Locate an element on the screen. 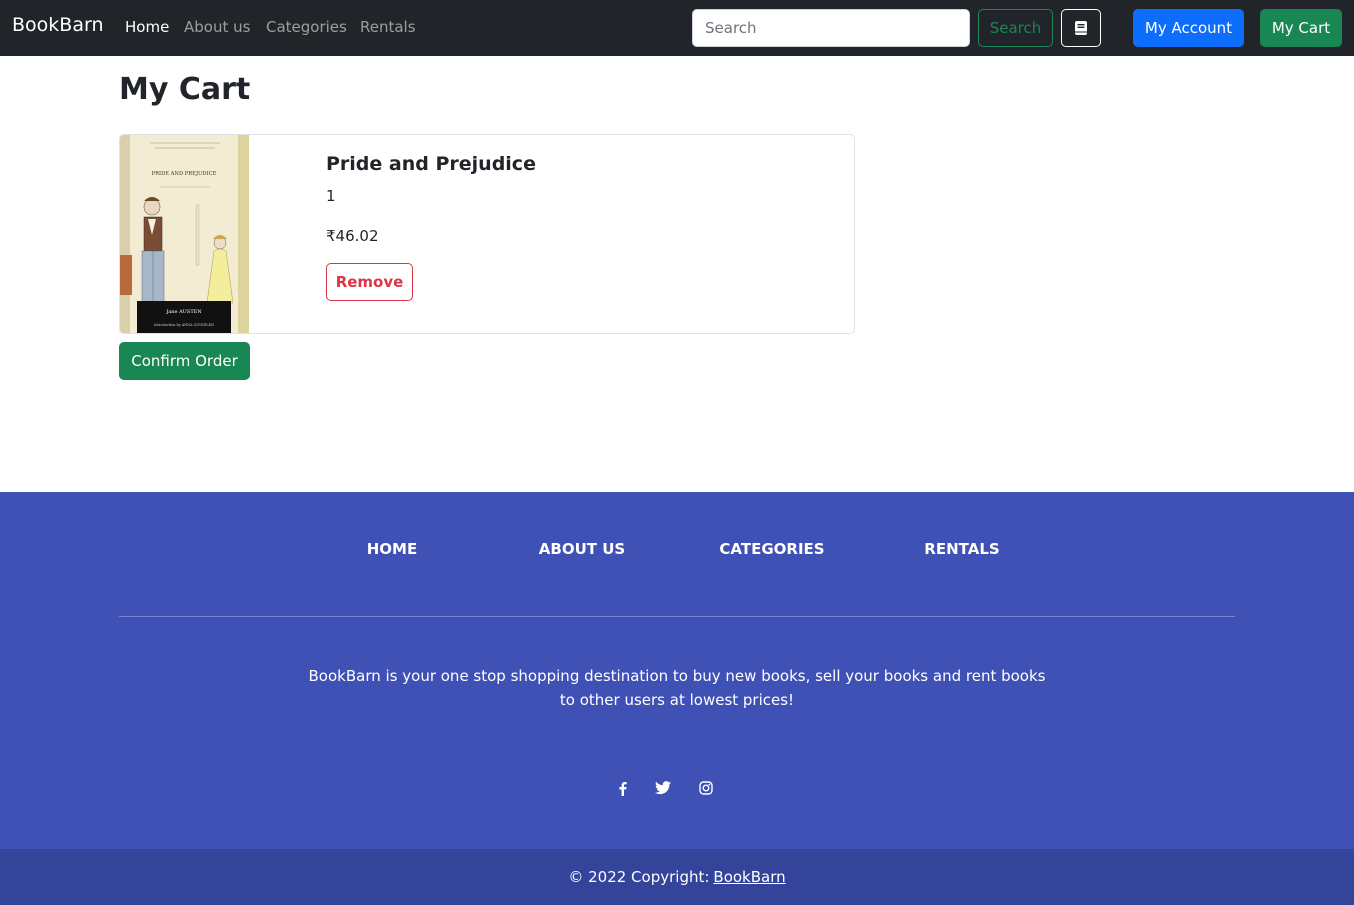 This screenshot has width=1354, height=905. copyright-text: © 2022 Copyright: is located at coordinates (639, 877).